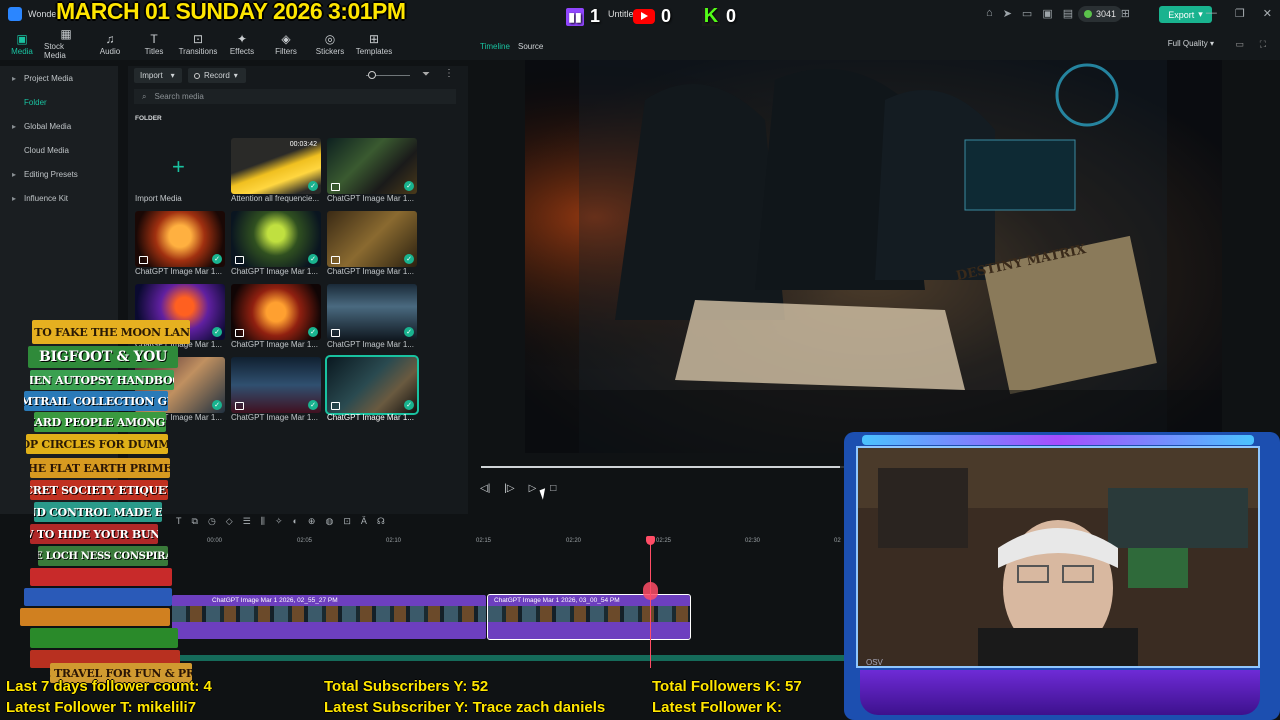  Describe the element at coordinates (426, 74) in the screenshot. I see `filter-icon: ⏷` at that location.